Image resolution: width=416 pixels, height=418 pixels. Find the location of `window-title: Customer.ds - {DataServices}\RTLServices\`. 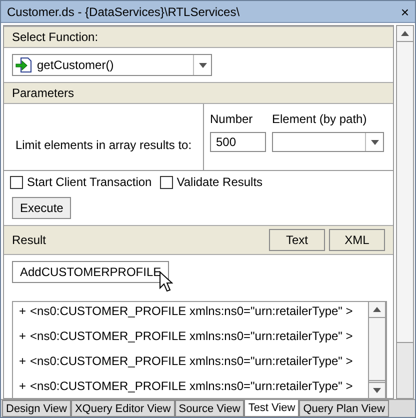

window-title: Customer.ds - {DataServices}\RTLServices\ is located at coordinates (123, 11).